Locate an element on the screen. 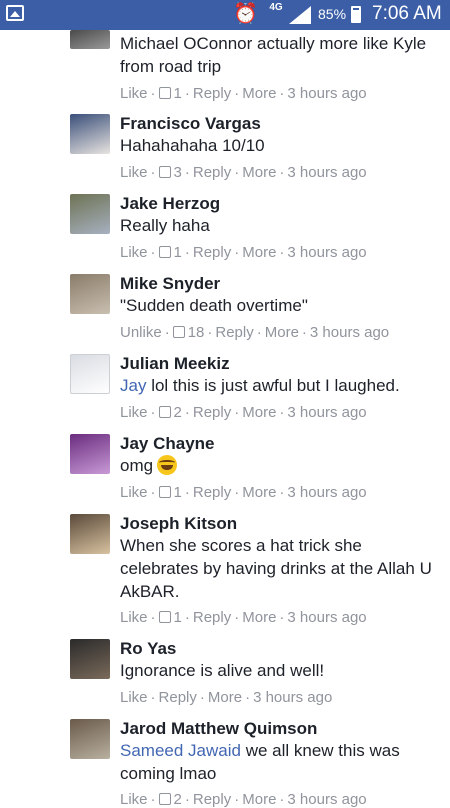 This screenshot has width=450, height=808. mention-link: Jay is located at coordinates (133, 385).